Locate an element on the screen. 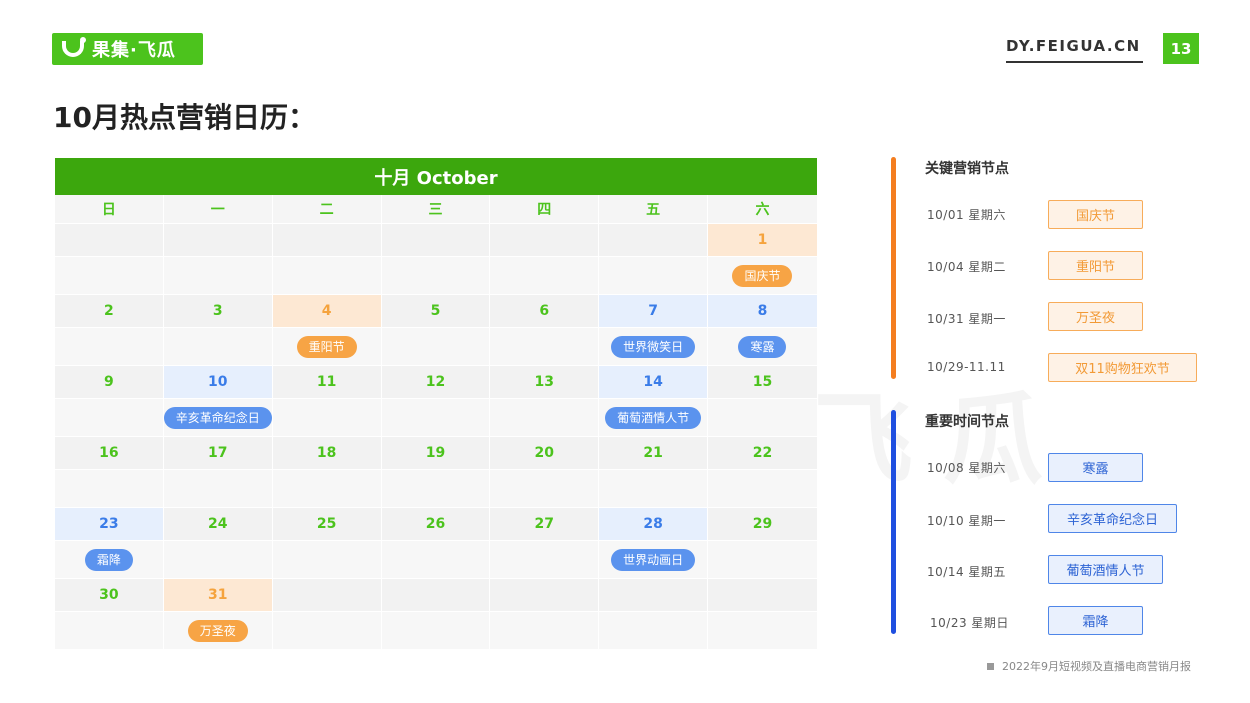 The width and height of the screenshot is (1250, 703). weekday-label: 三 is located at coordinates (436, 209).